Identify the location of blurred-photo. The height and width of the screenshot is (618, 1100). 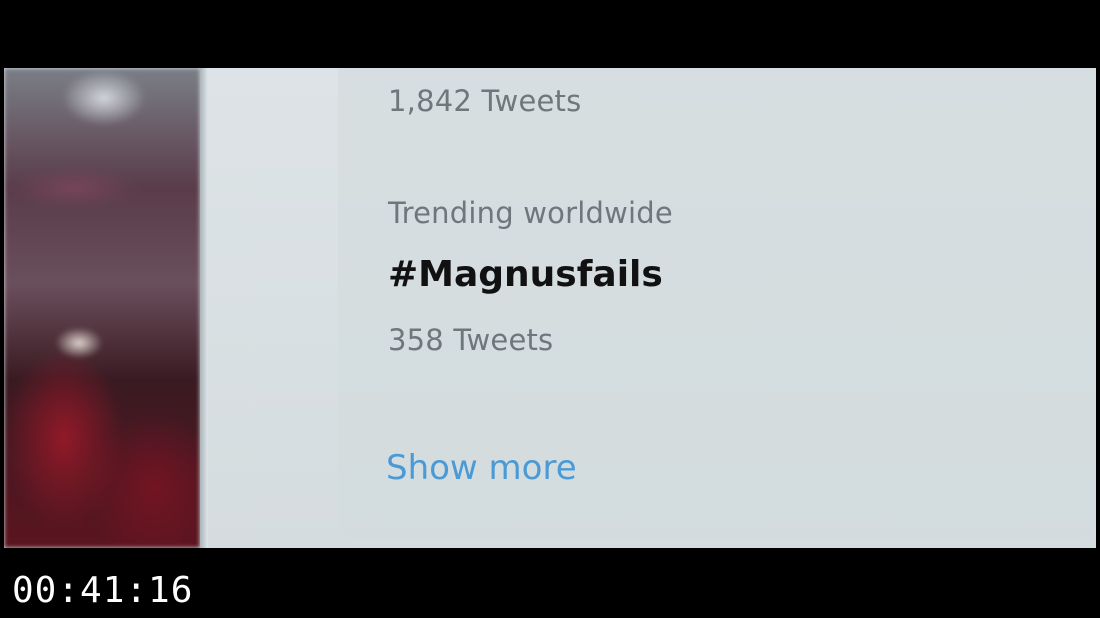
(102, 308).